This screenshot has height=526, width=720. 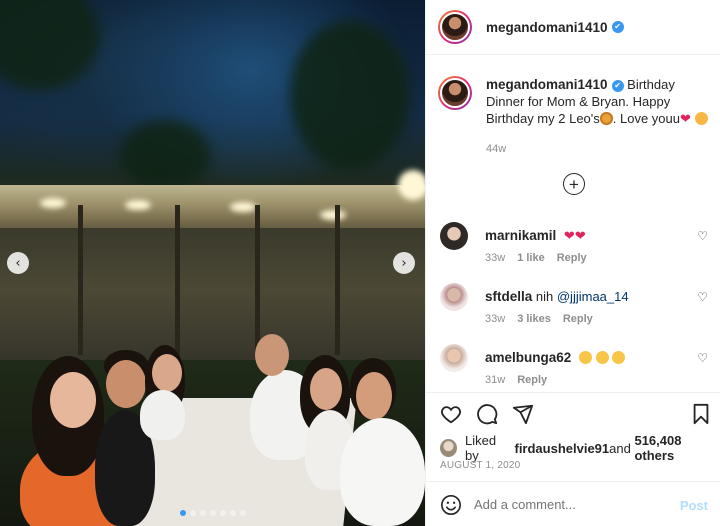 I want to click on post-button: Post, so click(x=694, y=505).